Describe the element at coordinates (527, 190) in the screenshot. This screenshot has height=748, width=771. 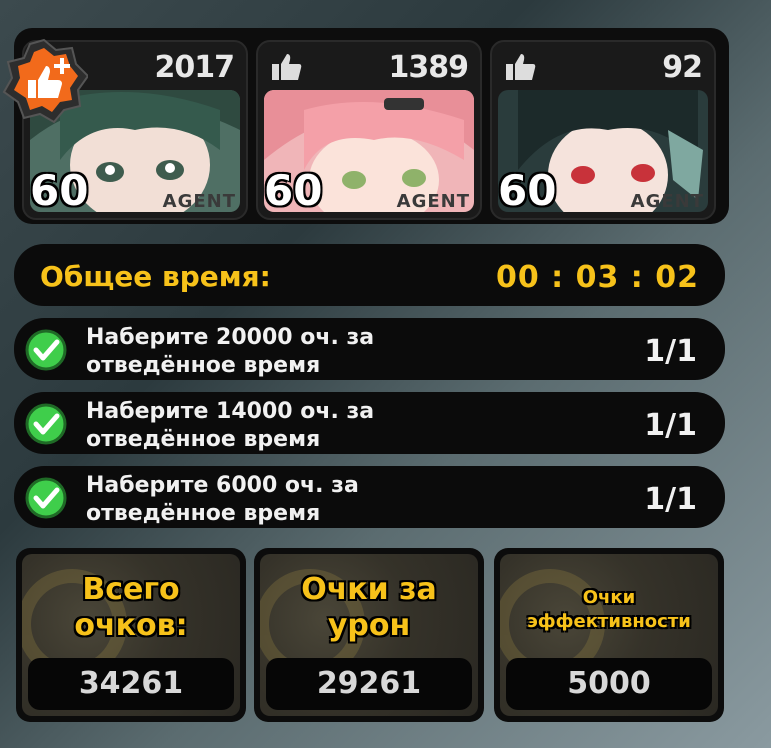
I see `agent-level-3: 60` at that location.